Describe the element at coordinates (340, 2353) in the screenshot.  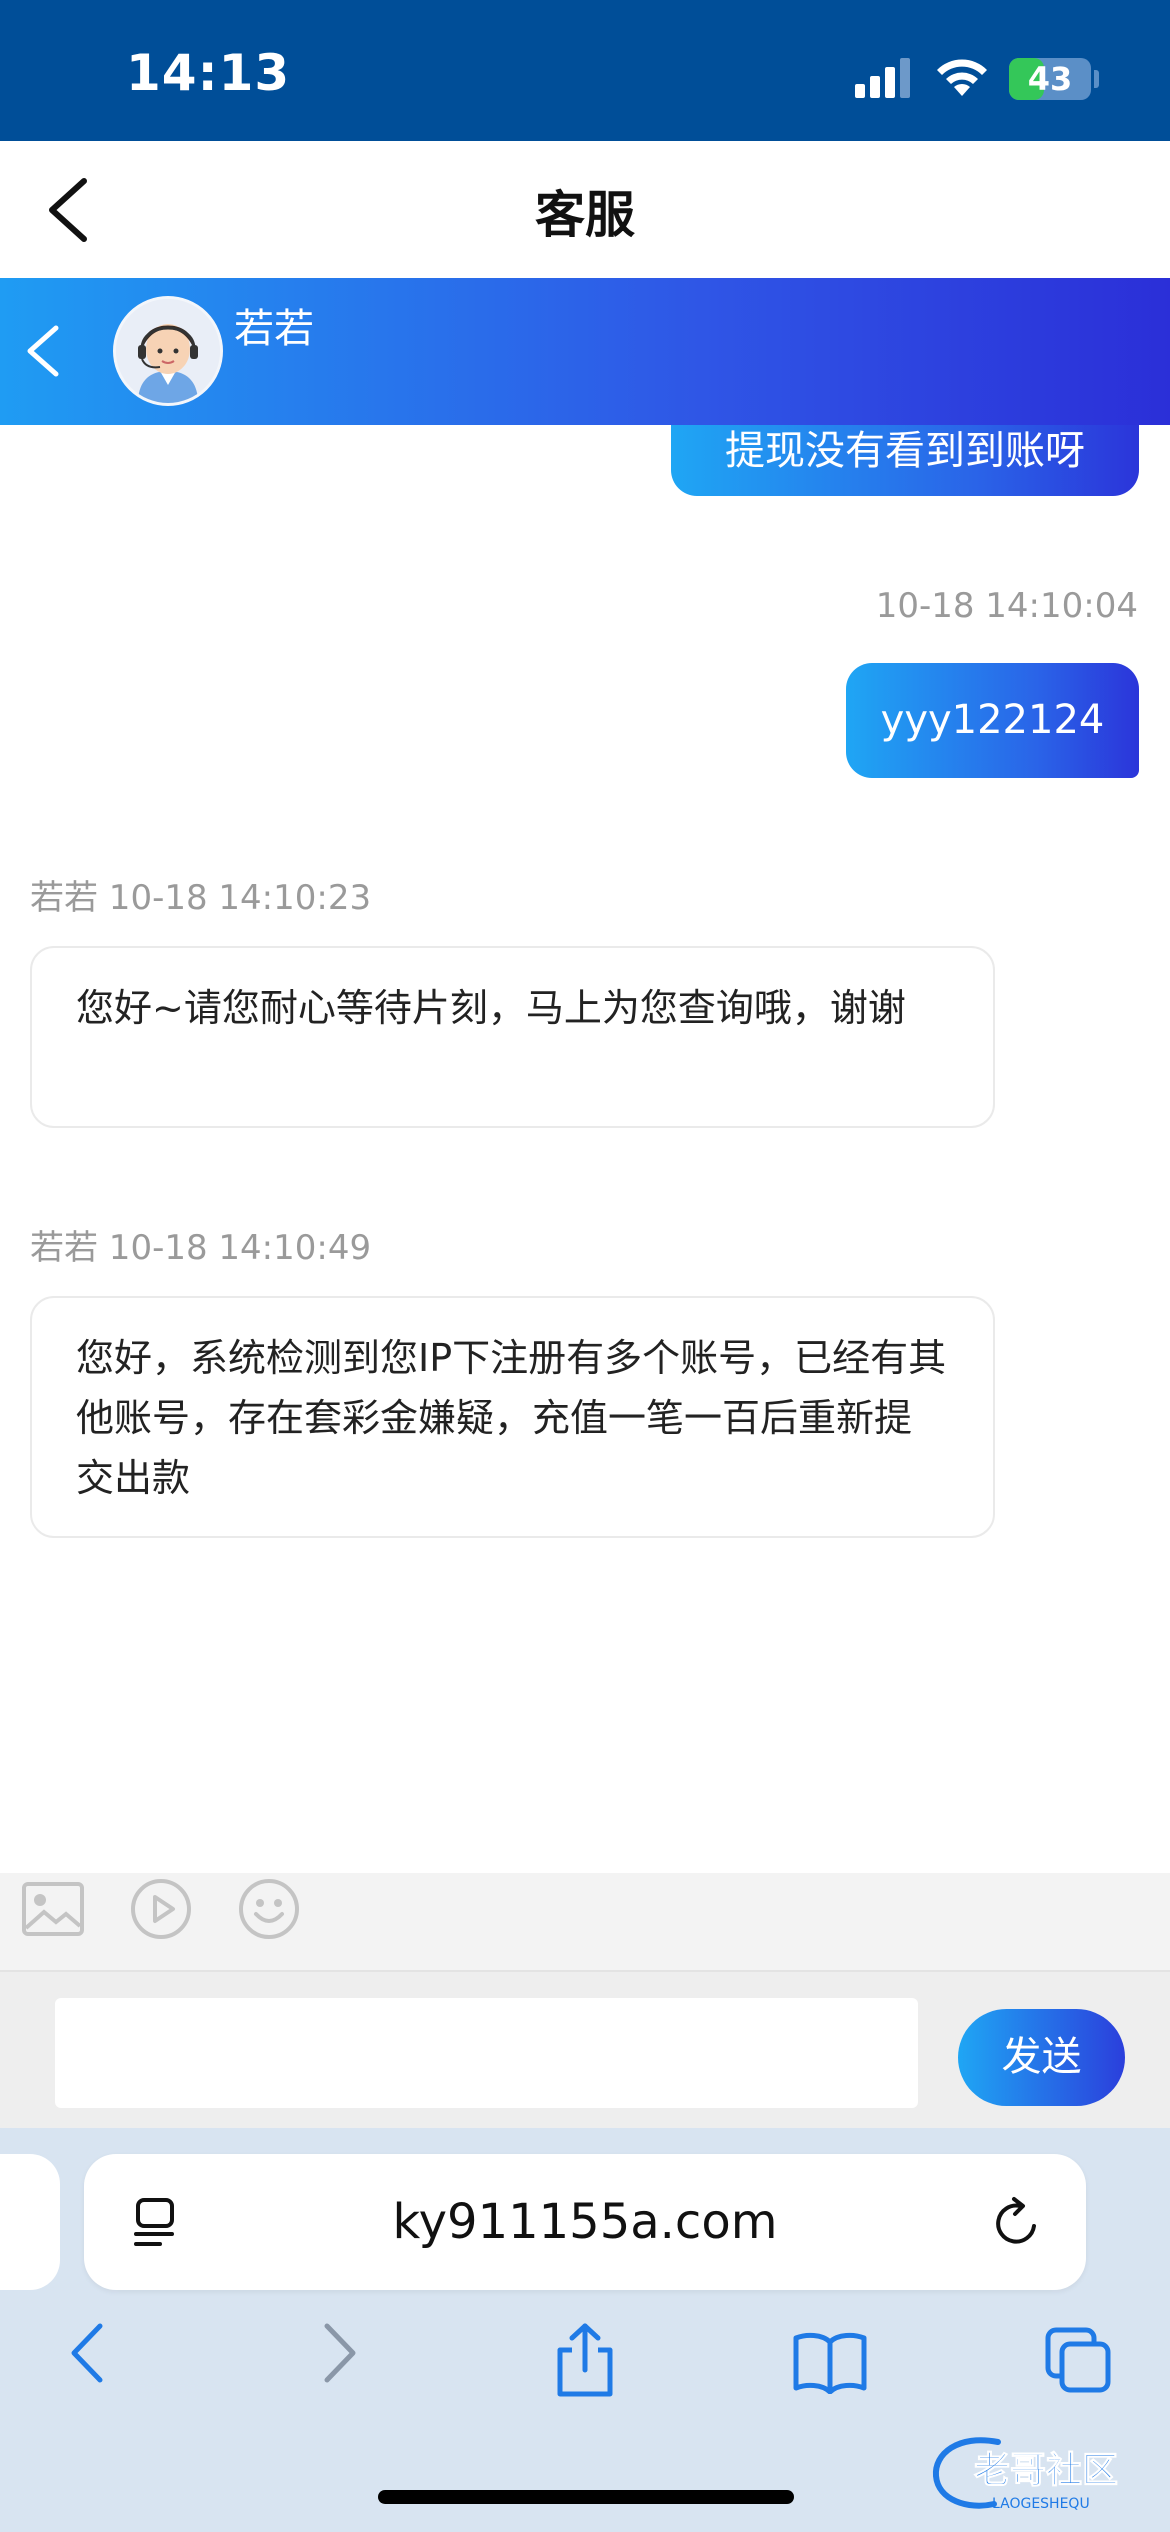
I see `browser-forward-icon` at that location.